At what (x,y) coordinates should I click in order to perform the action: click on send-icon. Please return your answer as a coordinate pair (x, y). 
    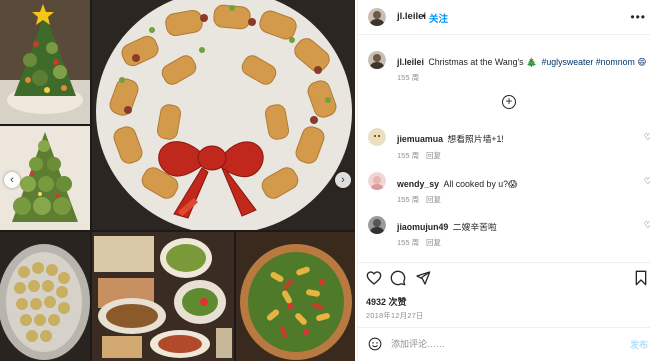
    Looking at the image, I should click on (423, 278).